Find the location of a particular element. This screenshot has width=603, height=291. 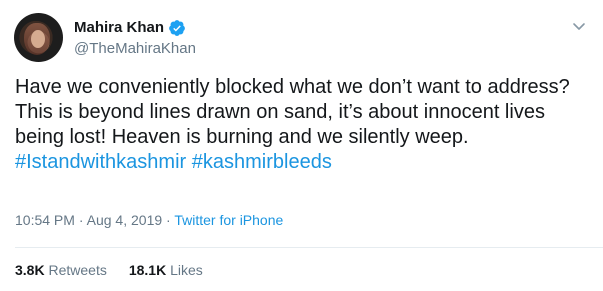

likes-label: Likes is located at coordinates (186, 270).